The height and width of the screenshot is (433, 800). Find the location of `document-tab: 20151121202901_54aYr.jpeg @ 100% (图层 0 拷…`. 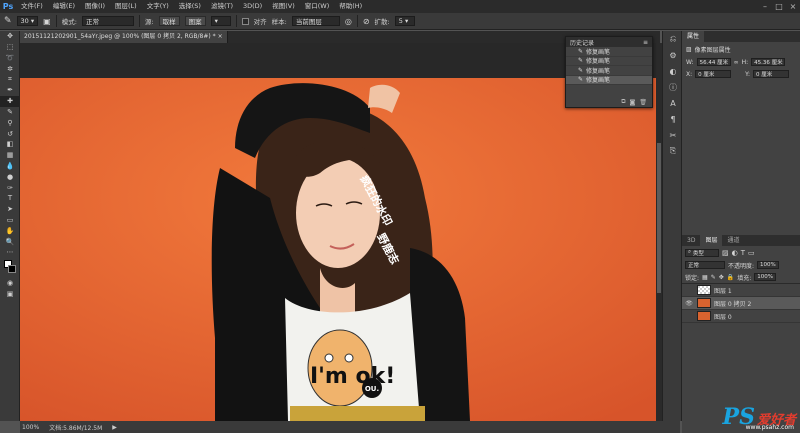

document-tab: 20151121202901_54aYr.jpeg @ 100% (图层 0 拷… is located at coordinates (124, 37).